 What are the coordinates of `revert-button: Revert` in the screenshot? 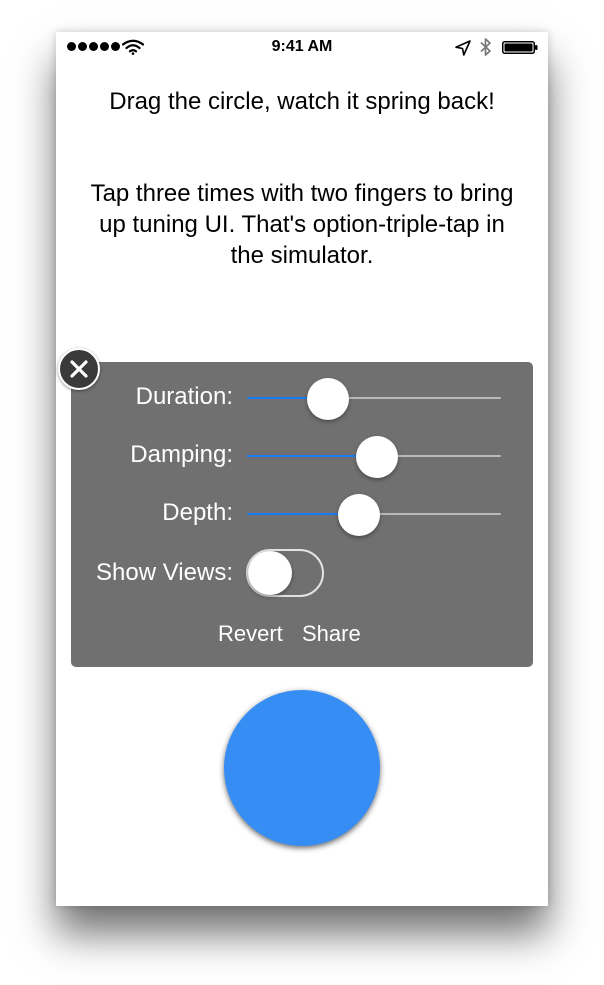 It's located at (250, 634).